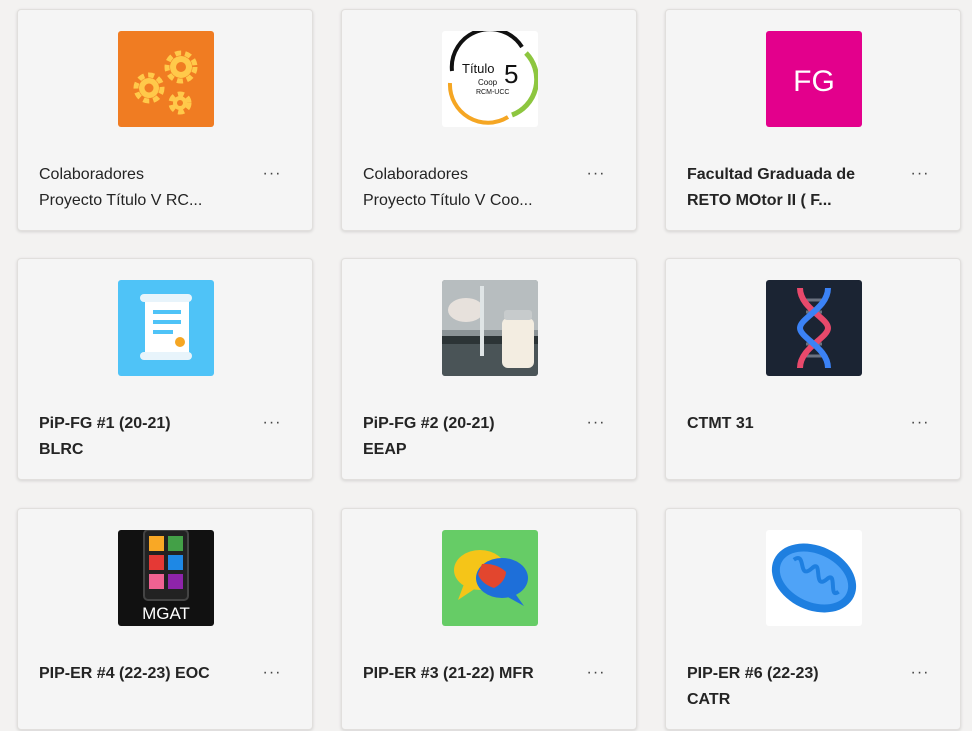  What do you see at coordinates (814, 81) in the screenshot?
I see `svg-text: FG` at bounding box center [814, 81].